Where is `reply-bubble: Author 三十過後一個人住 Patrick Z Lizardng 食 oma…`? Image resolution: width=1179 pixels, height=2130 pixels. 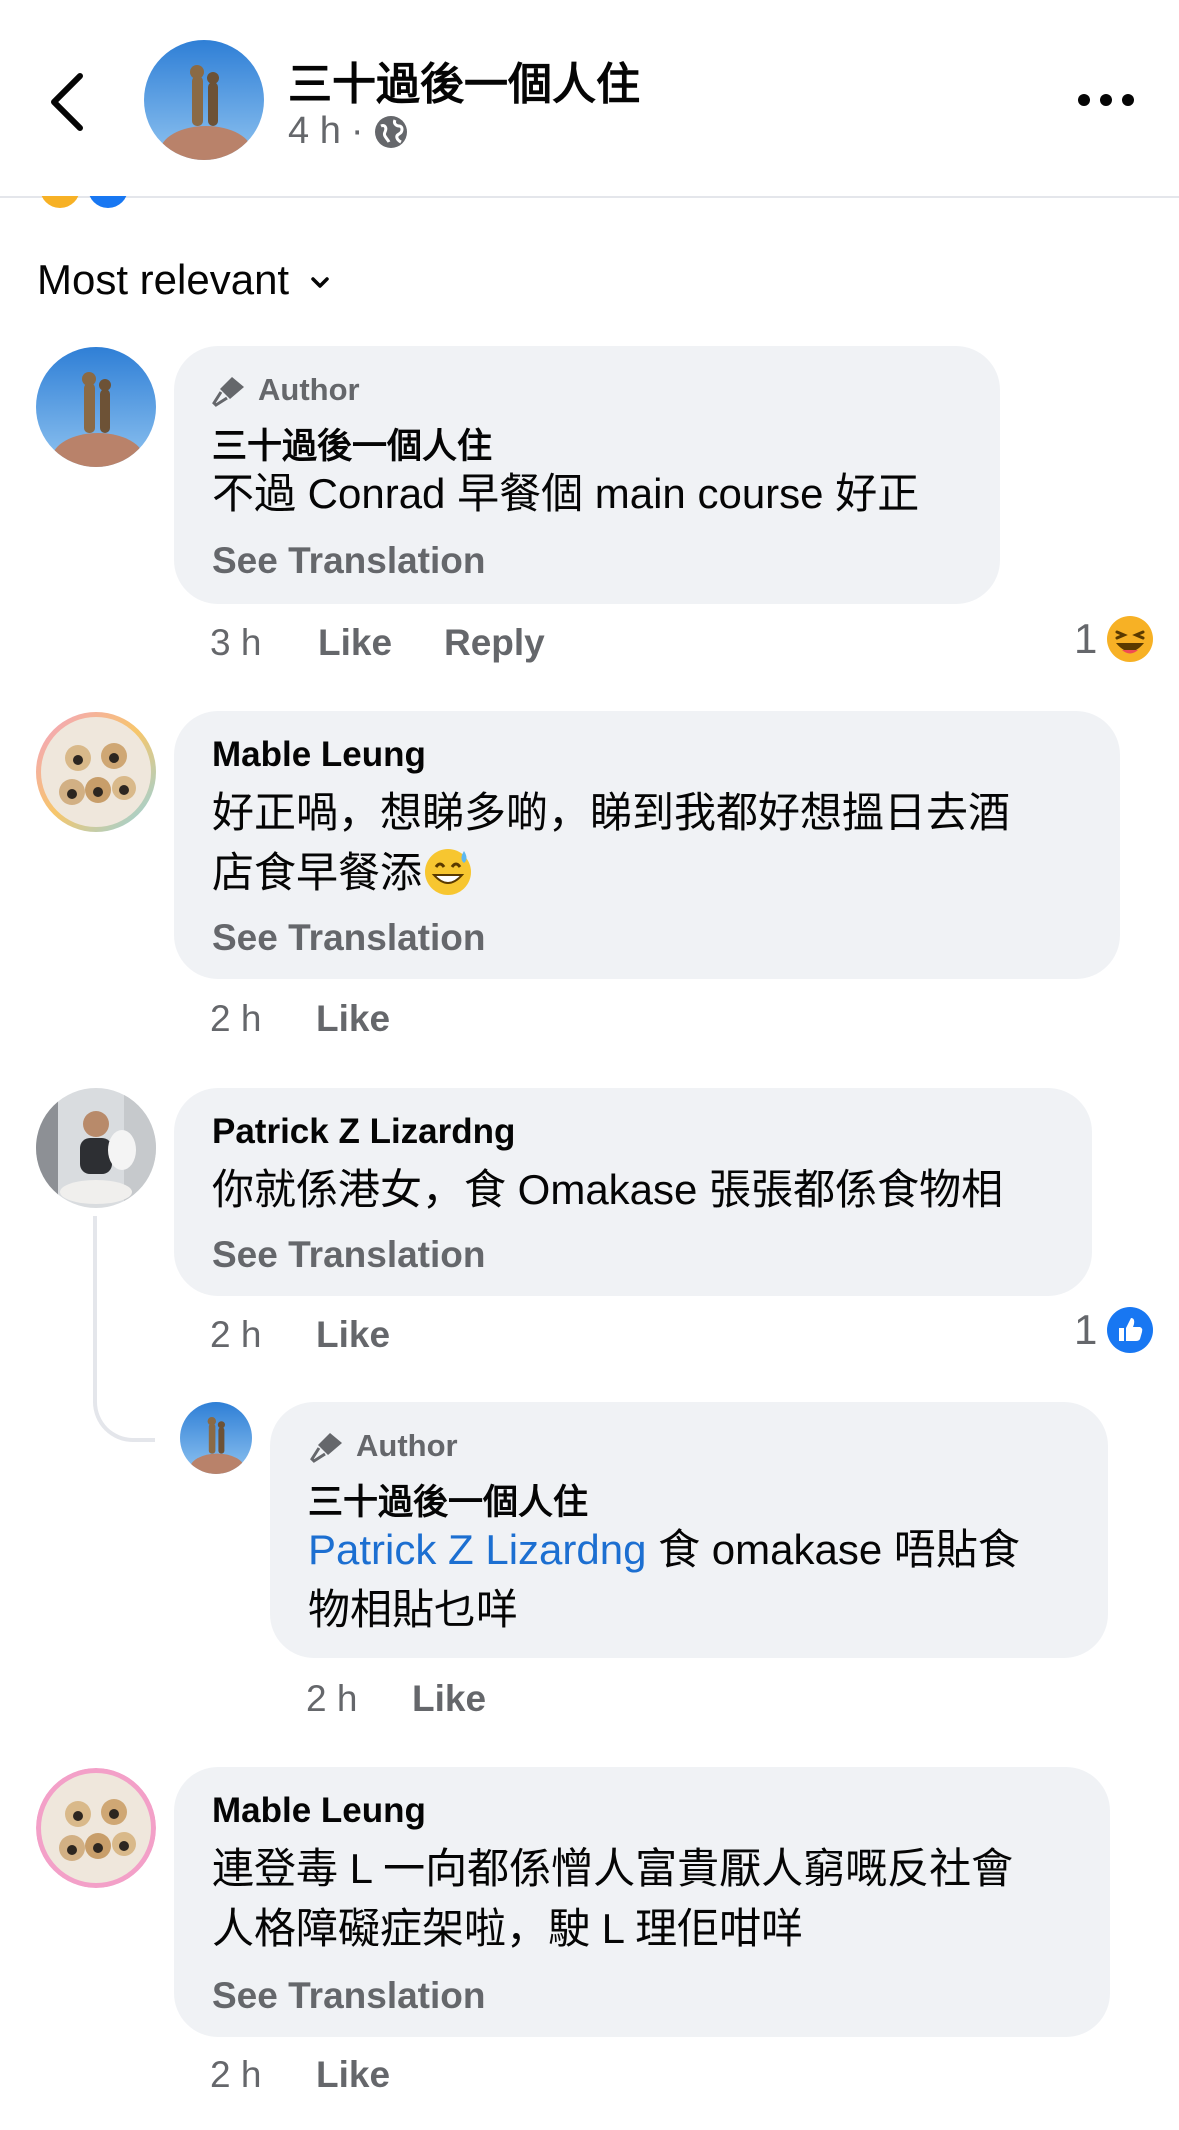
reply-bubble: Author 三十過後一個人住 Patrick Z Lizardng 食 oma… is located at coordinates (689, 1530).